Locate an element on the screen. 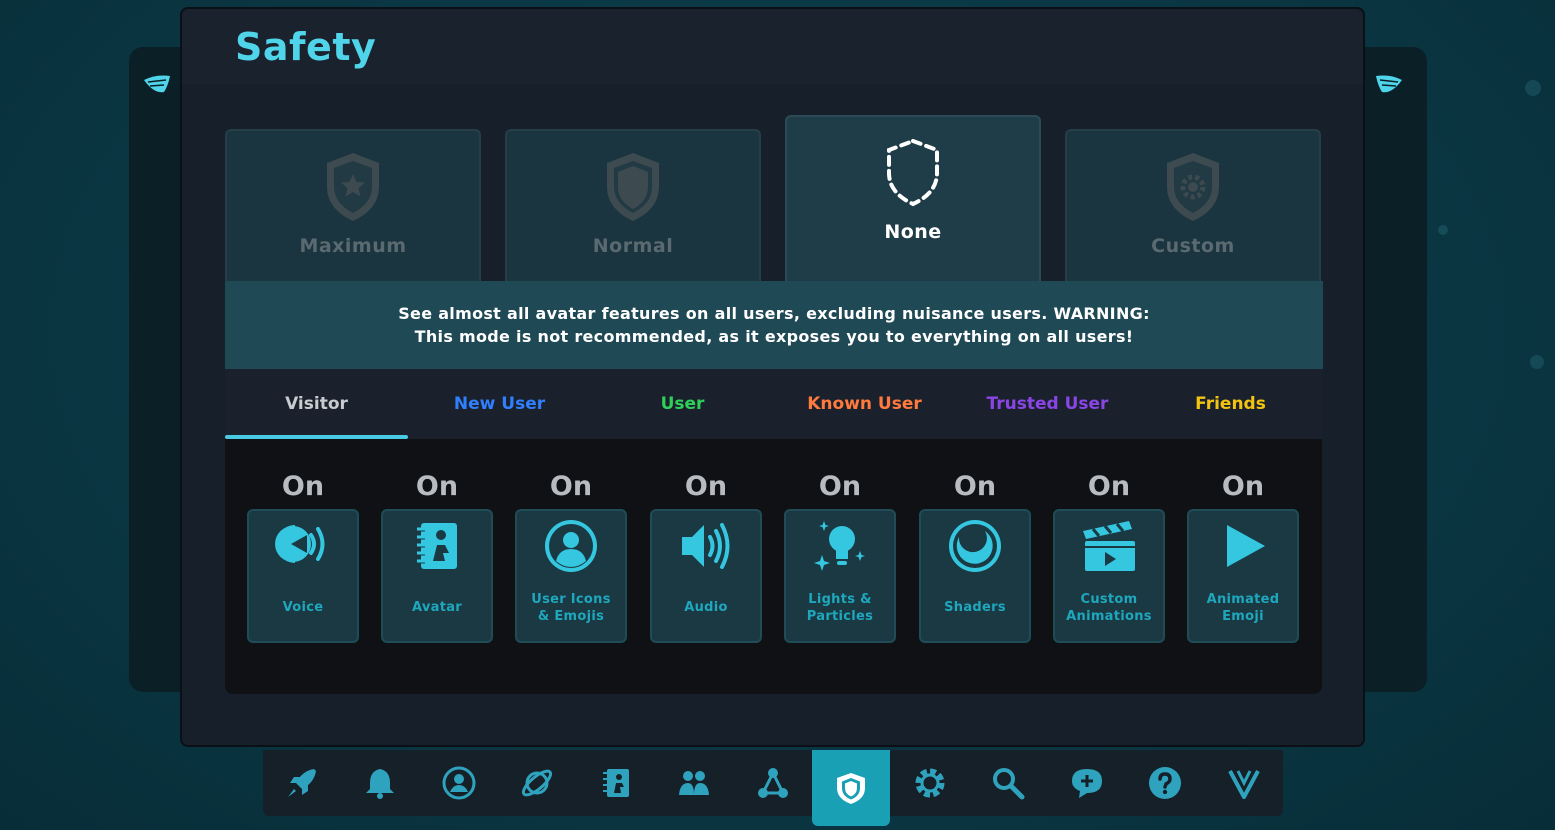 The height and width of the screenshot is (830, 1555). social-button is located at coordinates (694, 783).